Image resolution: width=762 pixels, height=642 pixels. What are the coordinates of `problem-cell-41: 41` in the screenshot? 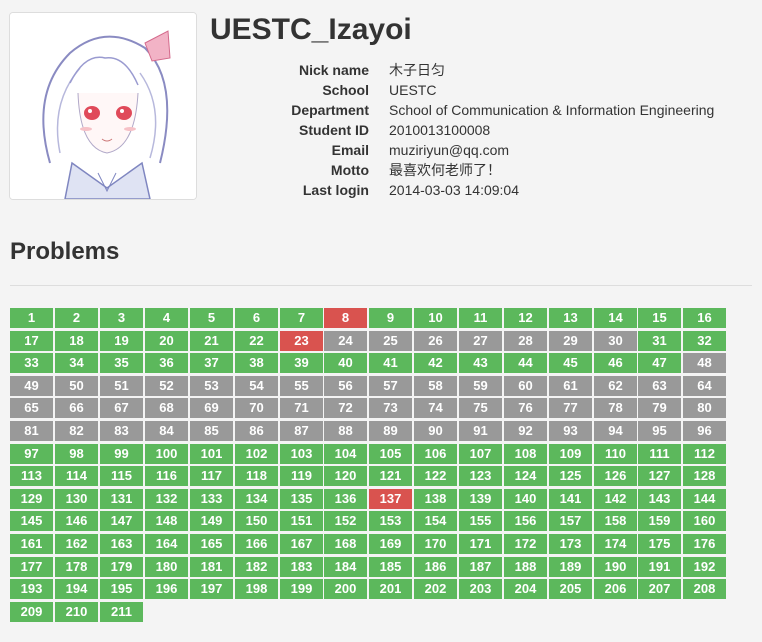 It's located at (390, 363).